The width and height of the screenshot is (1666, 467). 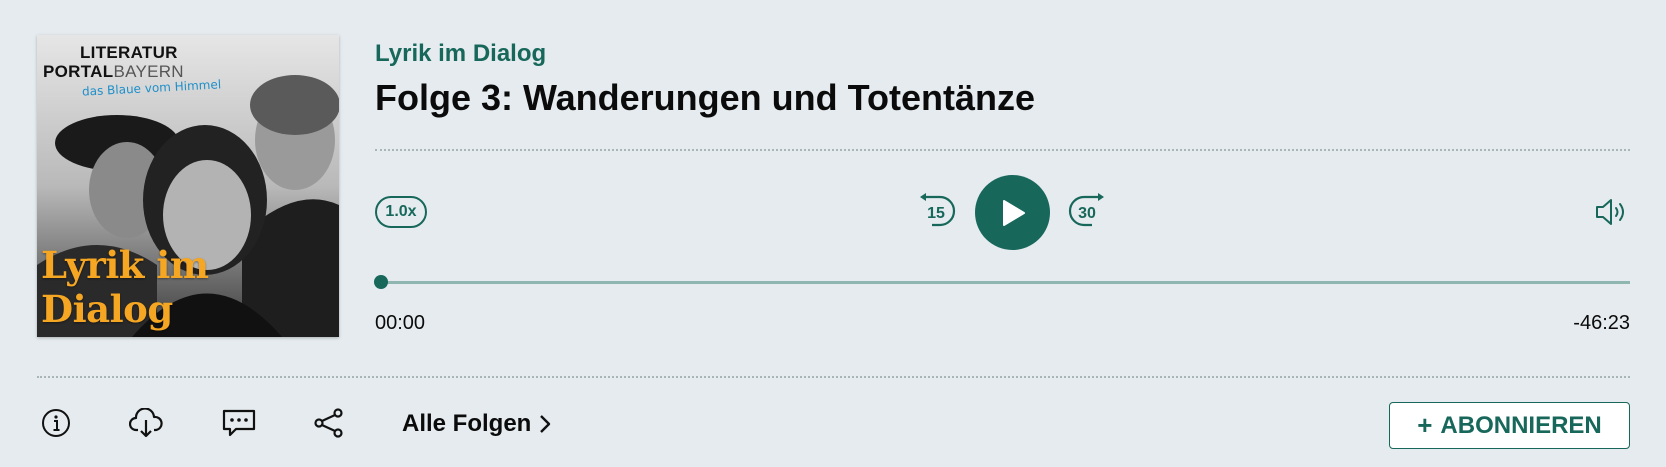 I want to click on share-button, so click(x=329, y=425).